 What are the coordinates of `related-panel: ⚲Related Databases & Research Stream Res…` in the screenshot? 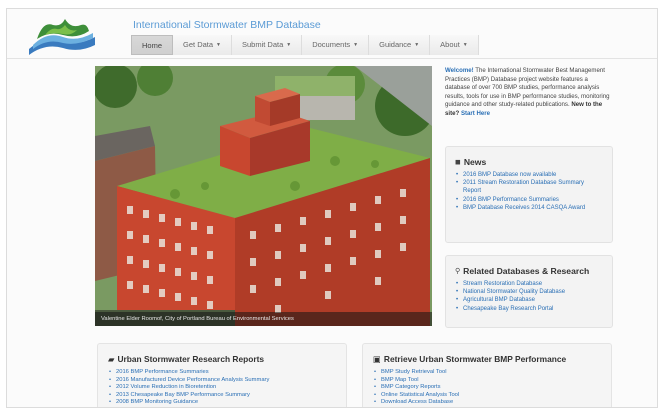 It's located at (529, 291).